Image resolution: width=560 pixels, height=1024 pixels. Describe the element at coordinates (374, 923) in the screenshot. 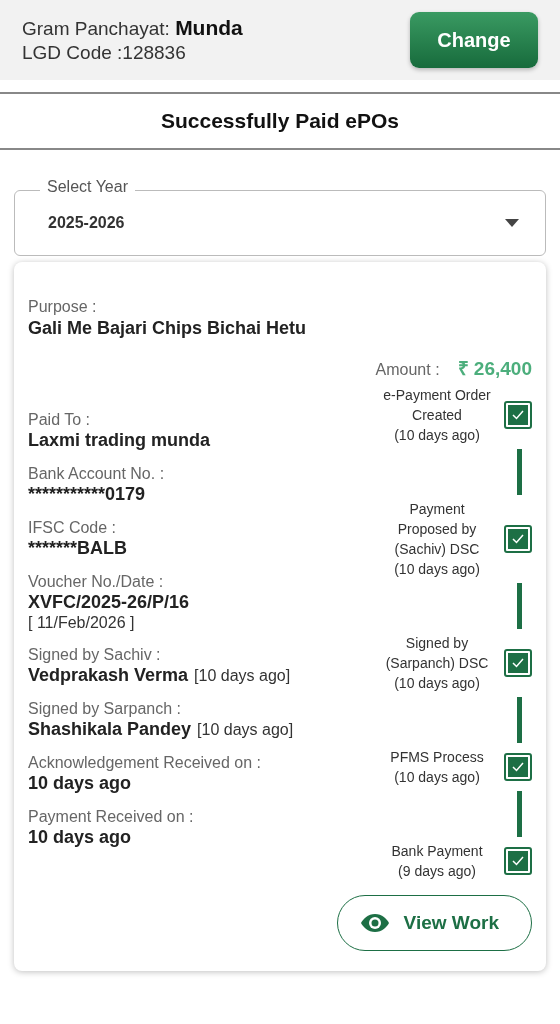

I see `eye-icon` at that location.